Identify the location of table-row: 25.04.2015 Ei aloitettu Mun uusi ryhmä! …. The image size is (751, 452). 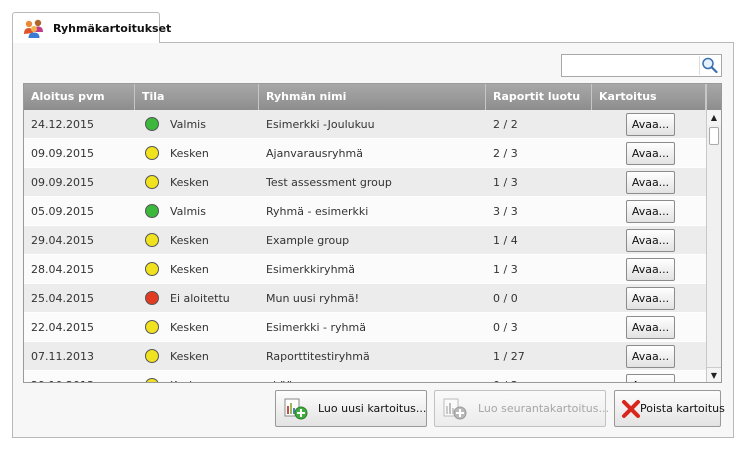
(365, 298).